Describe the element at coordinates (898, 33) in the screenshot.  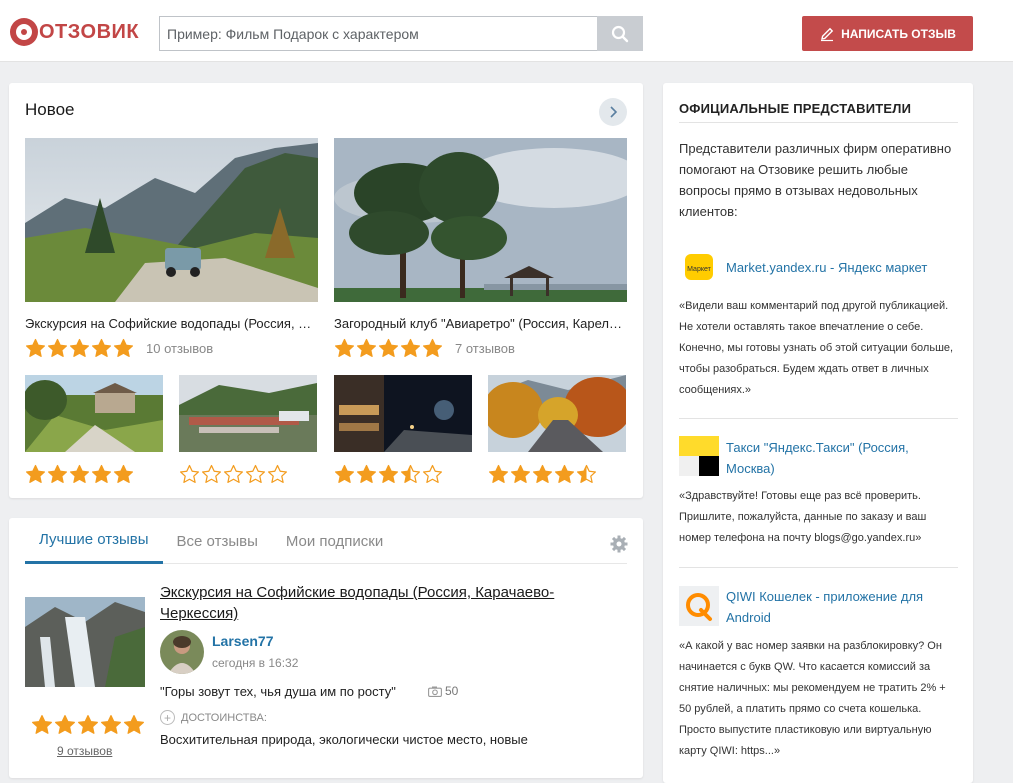
I see `write-review-label: НАПИСАТЬ ОТЗЫВ` at that location.